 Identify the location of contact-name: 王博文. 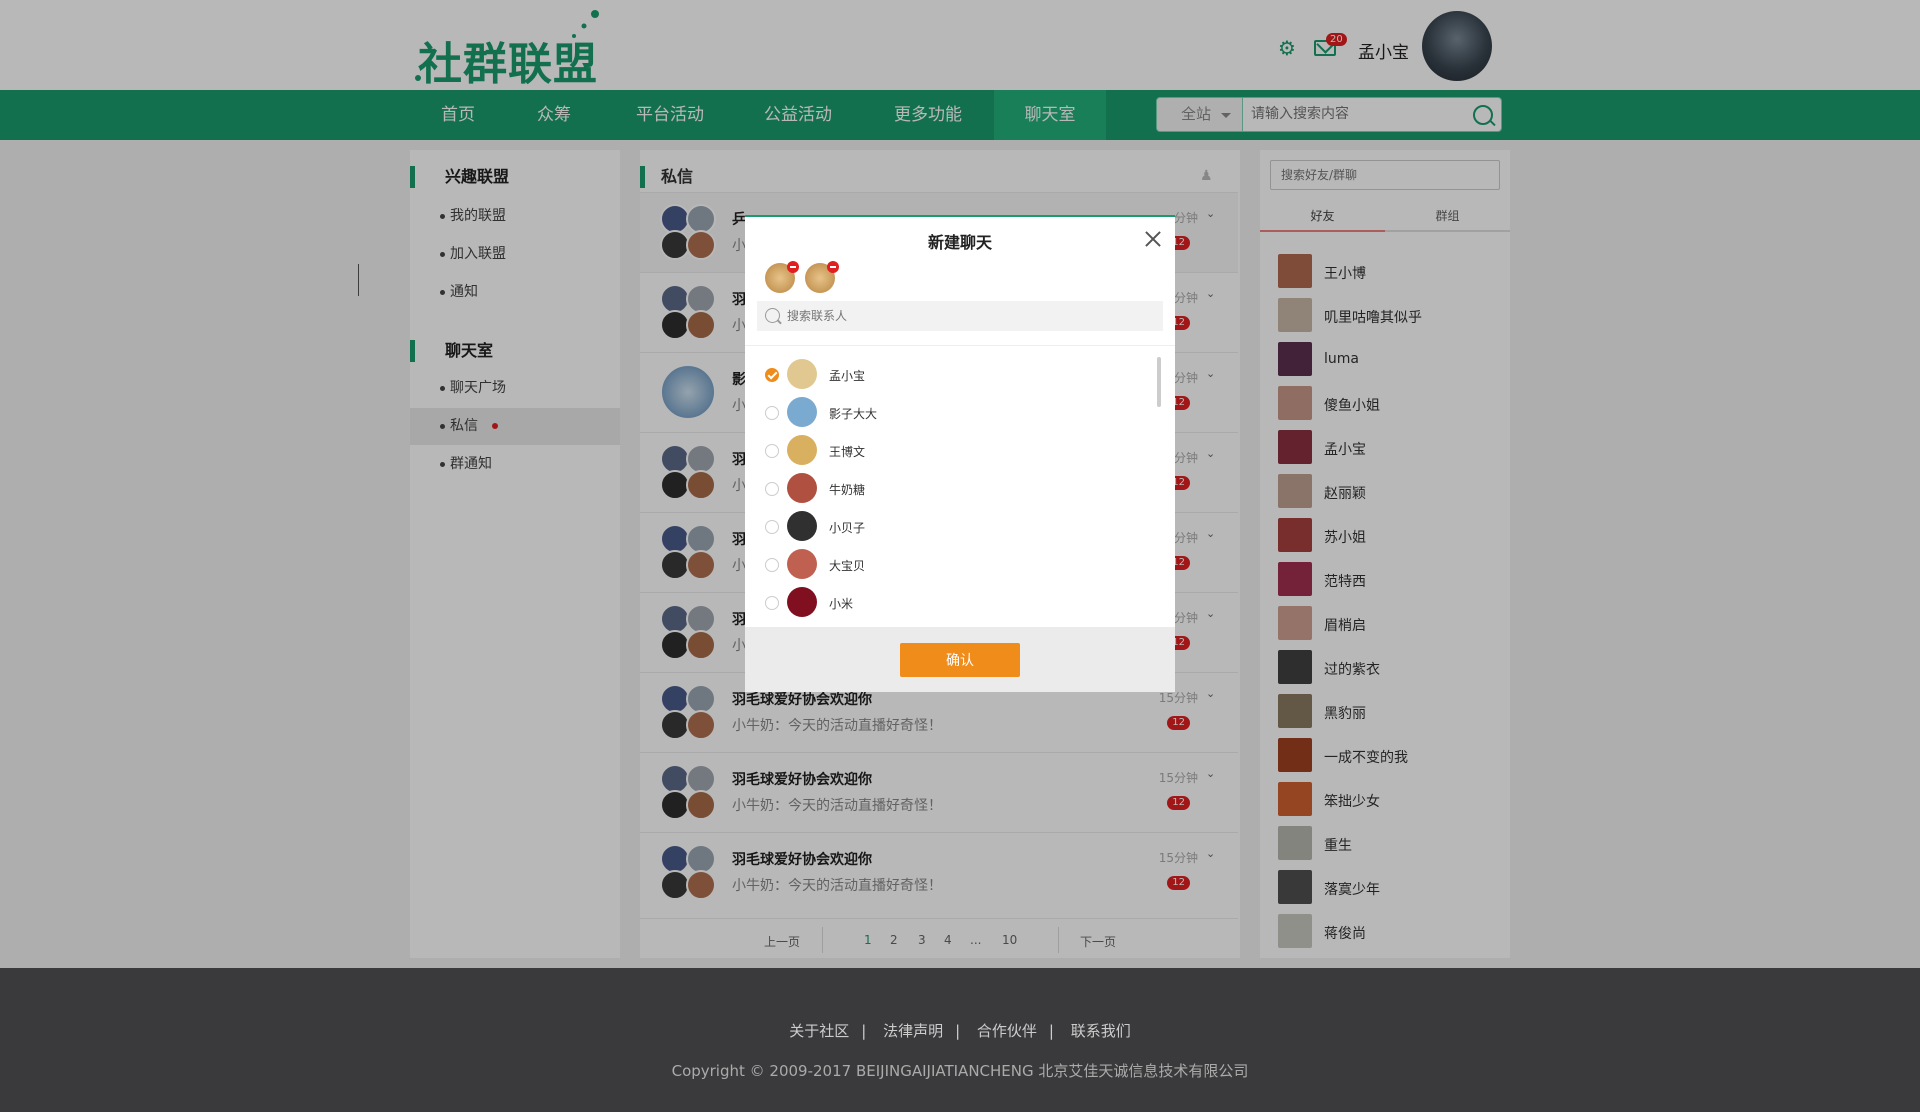
(847, 452).